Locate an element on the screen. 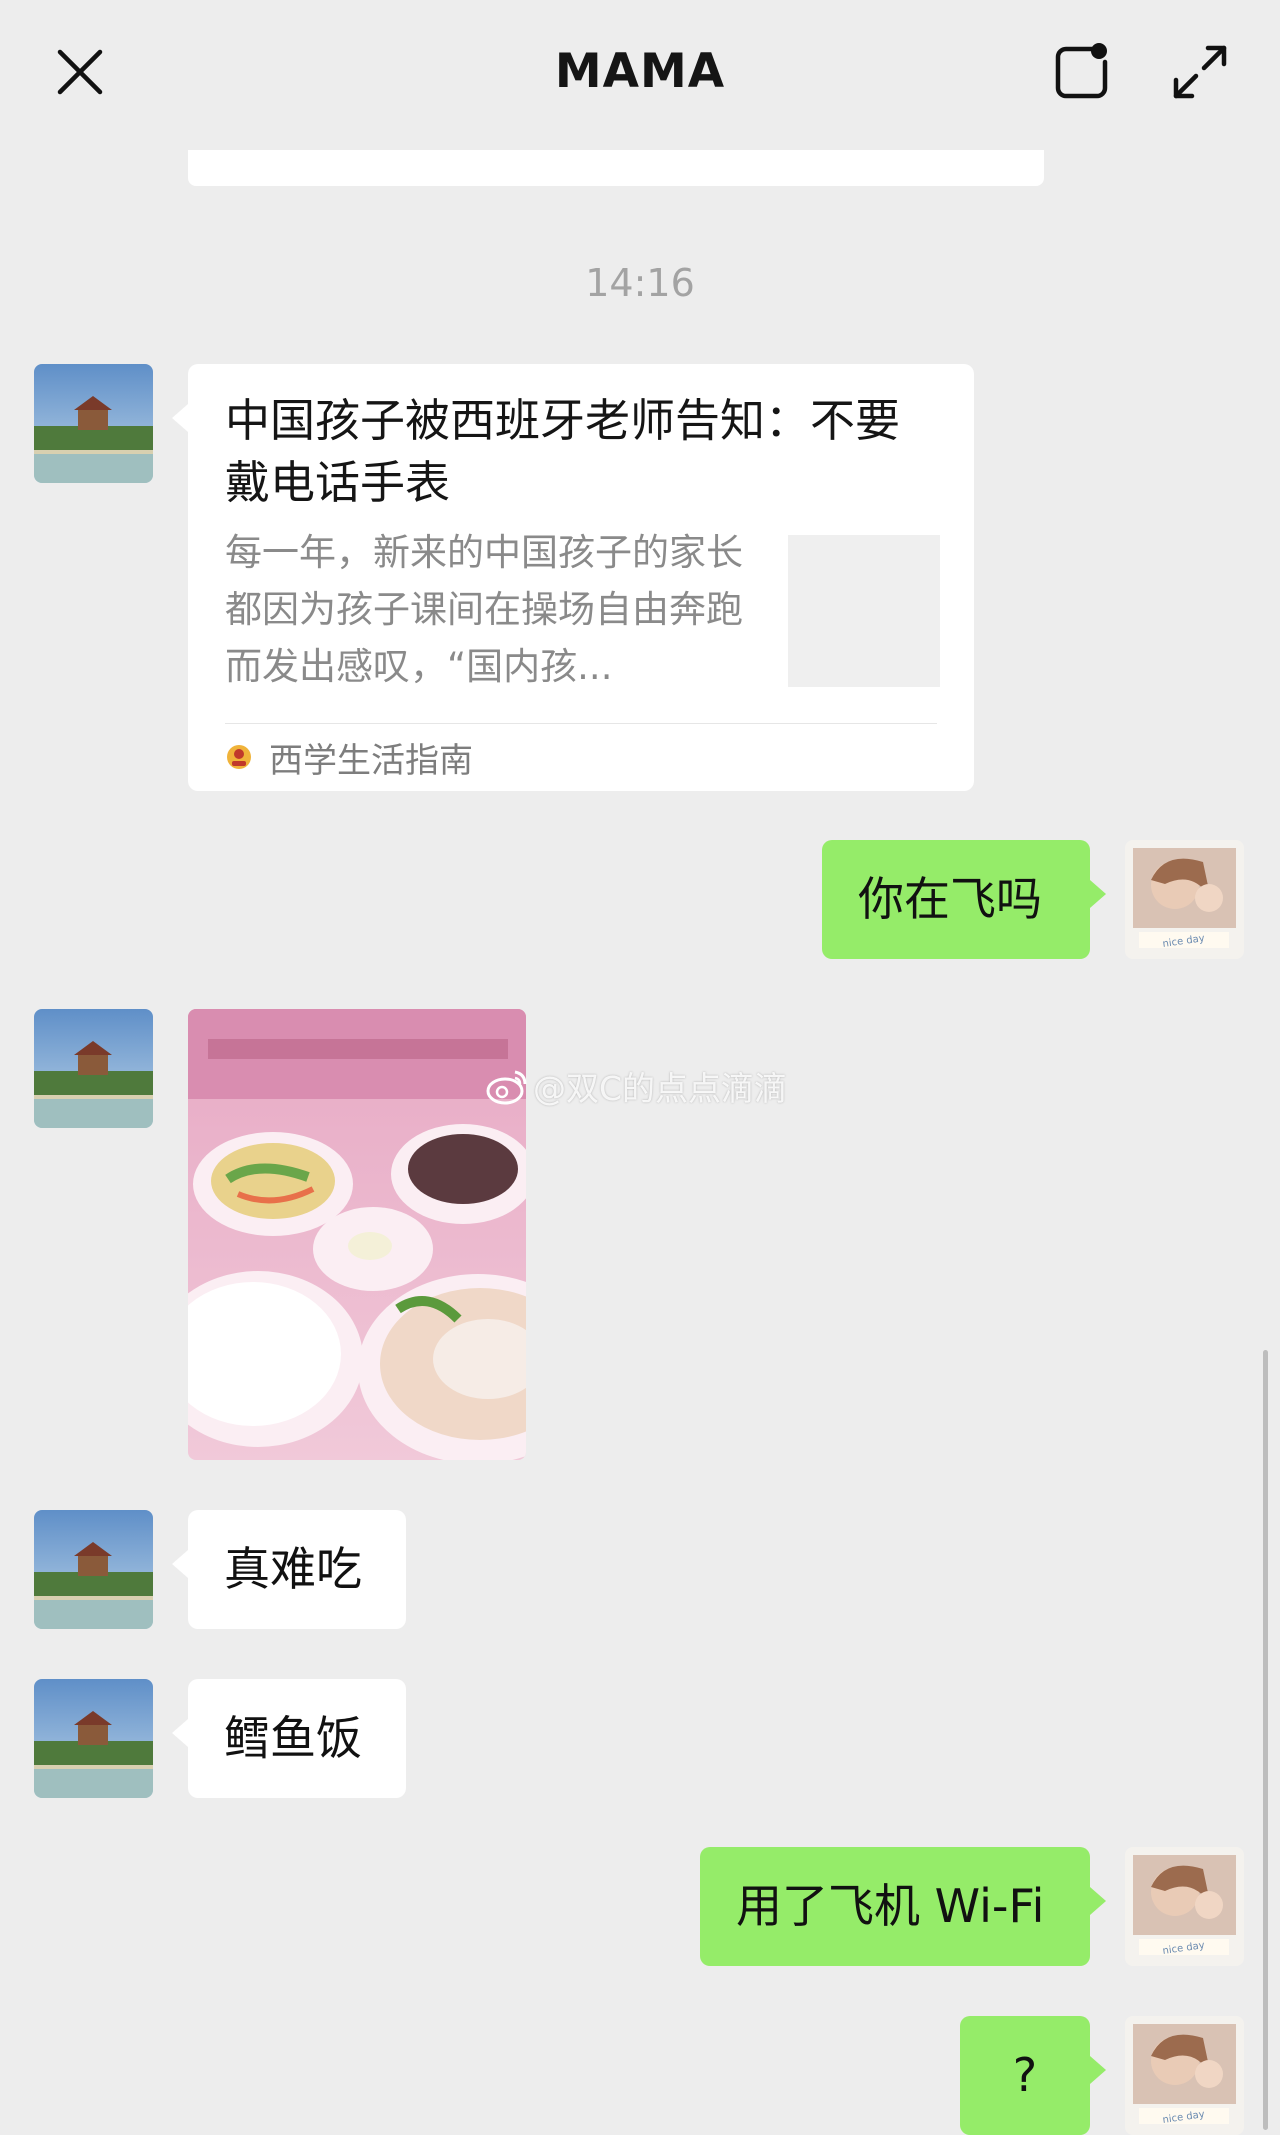 Image resolution: width=1280 pixels, height=2135 pixels. weibo-icon is located at coordinates (506, 1087).